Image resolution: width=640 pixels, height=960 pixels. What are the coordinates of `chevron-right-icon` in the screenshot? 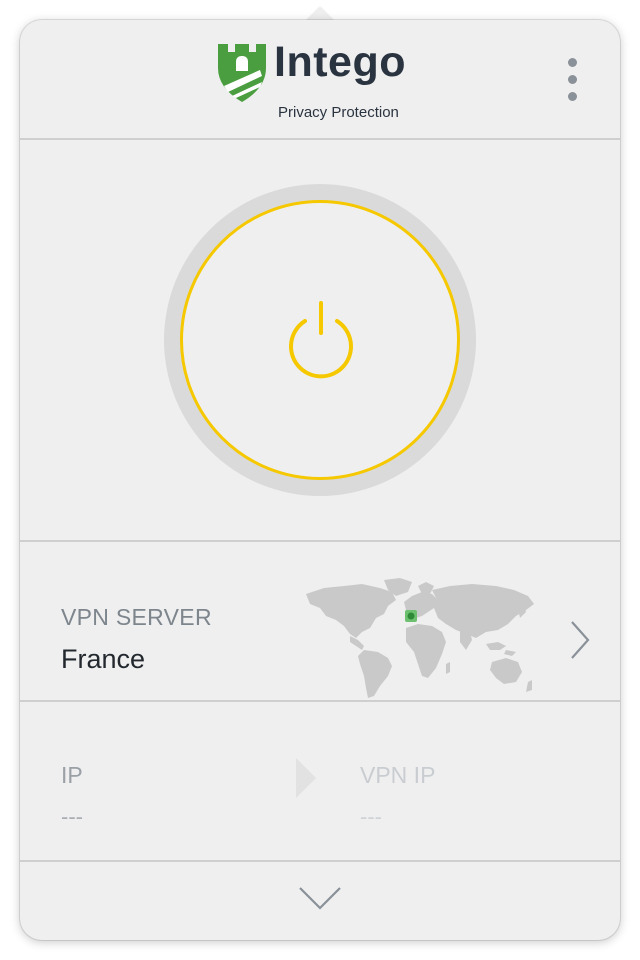 It's located at (580, 640).